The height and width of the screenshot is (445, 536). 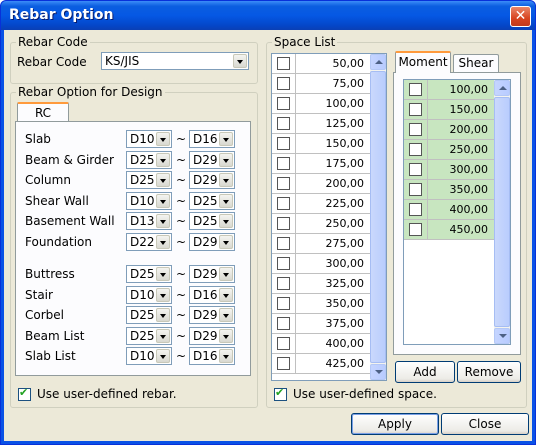 I want to click on list-item-value: 125,00, so click(x=333, y=124).